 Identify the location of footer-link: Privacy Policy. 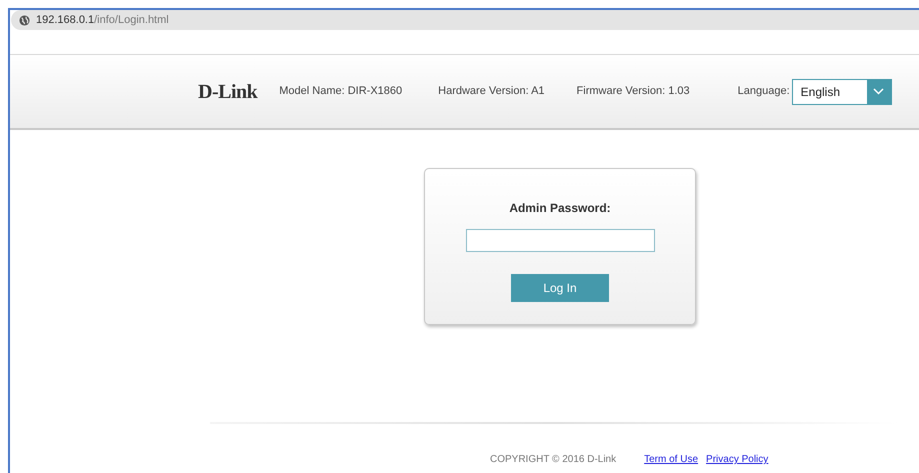
(737, 459).